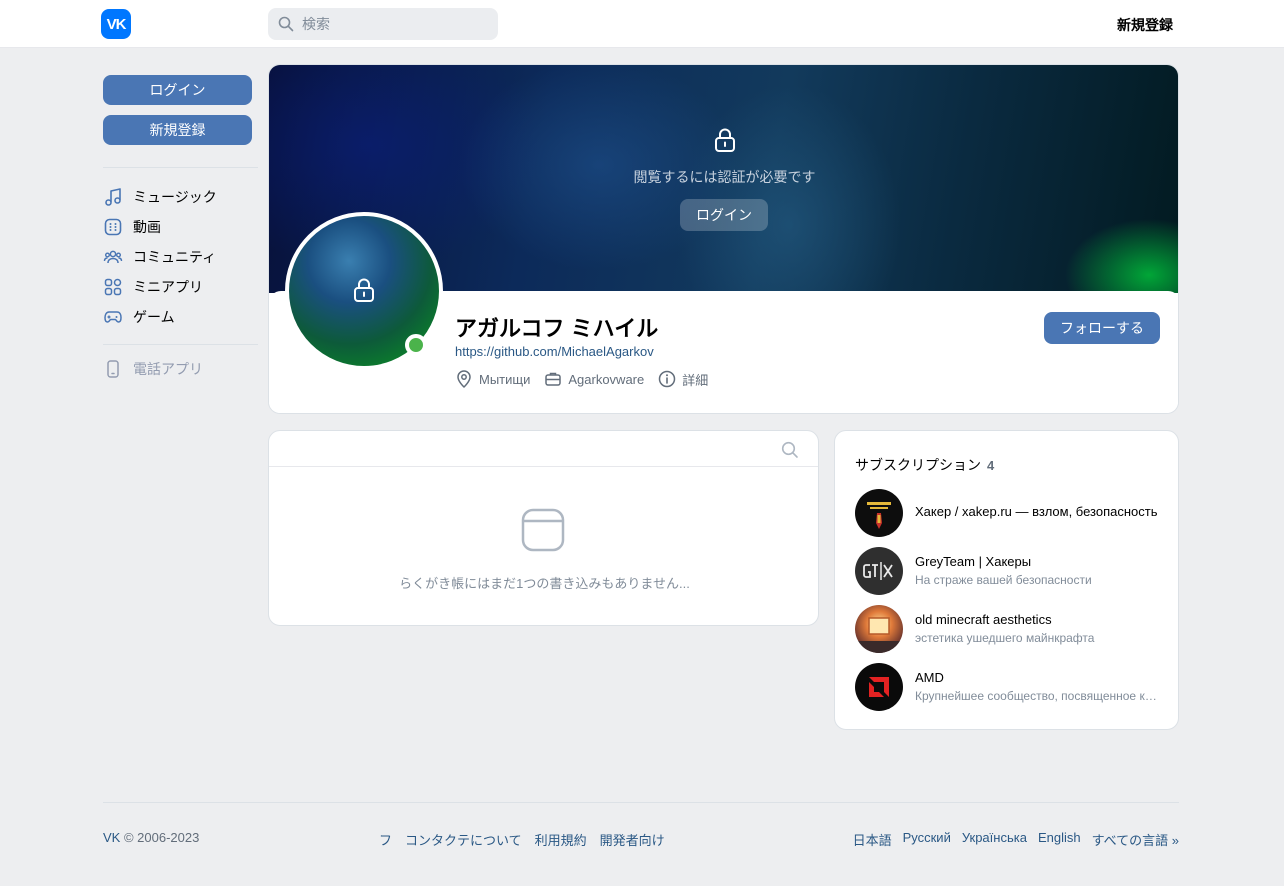 This screenshot has height=886, width=1284. Describe the element at coordinates (113, 287) in the screenshot. I see `mini-apps-icon` at that location.